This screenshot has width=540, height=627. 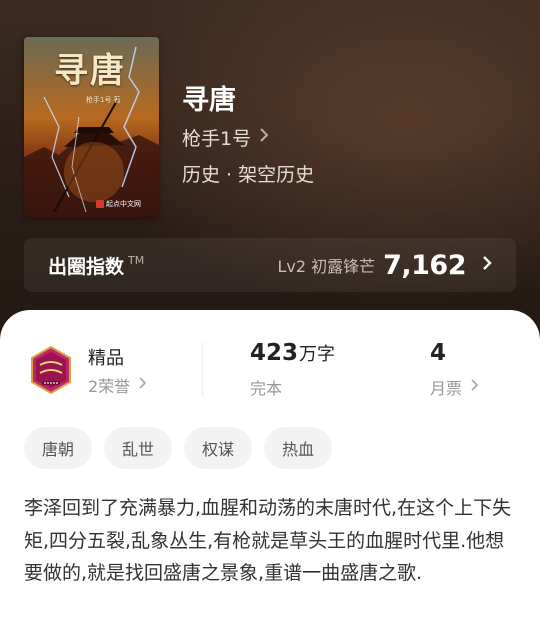 What do you see at coordinates (58, 448) in the screenshot?
I see `tag-chip: 唐朝` at bounding box center [58, 448].